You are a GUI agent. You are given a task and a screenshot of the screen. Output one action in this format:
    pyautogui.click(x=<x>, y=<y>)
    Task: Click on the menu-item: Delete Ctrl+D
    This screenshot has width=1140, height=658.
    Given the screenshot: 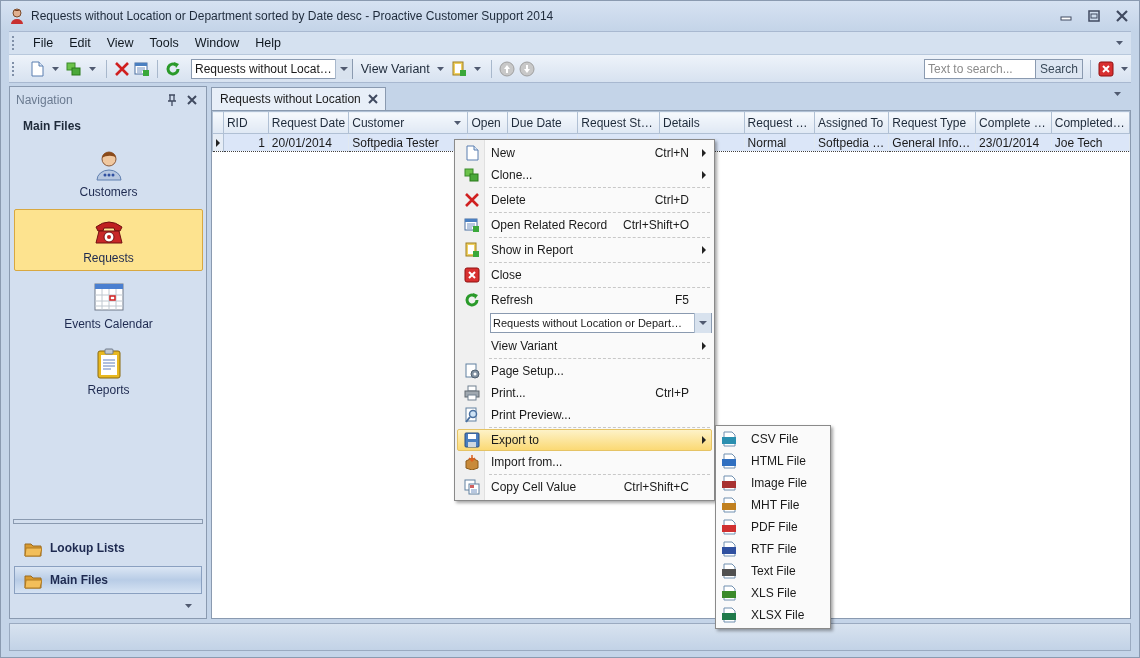 What is the action you would take?
    pyautogui.click(x=584, y=200)
    